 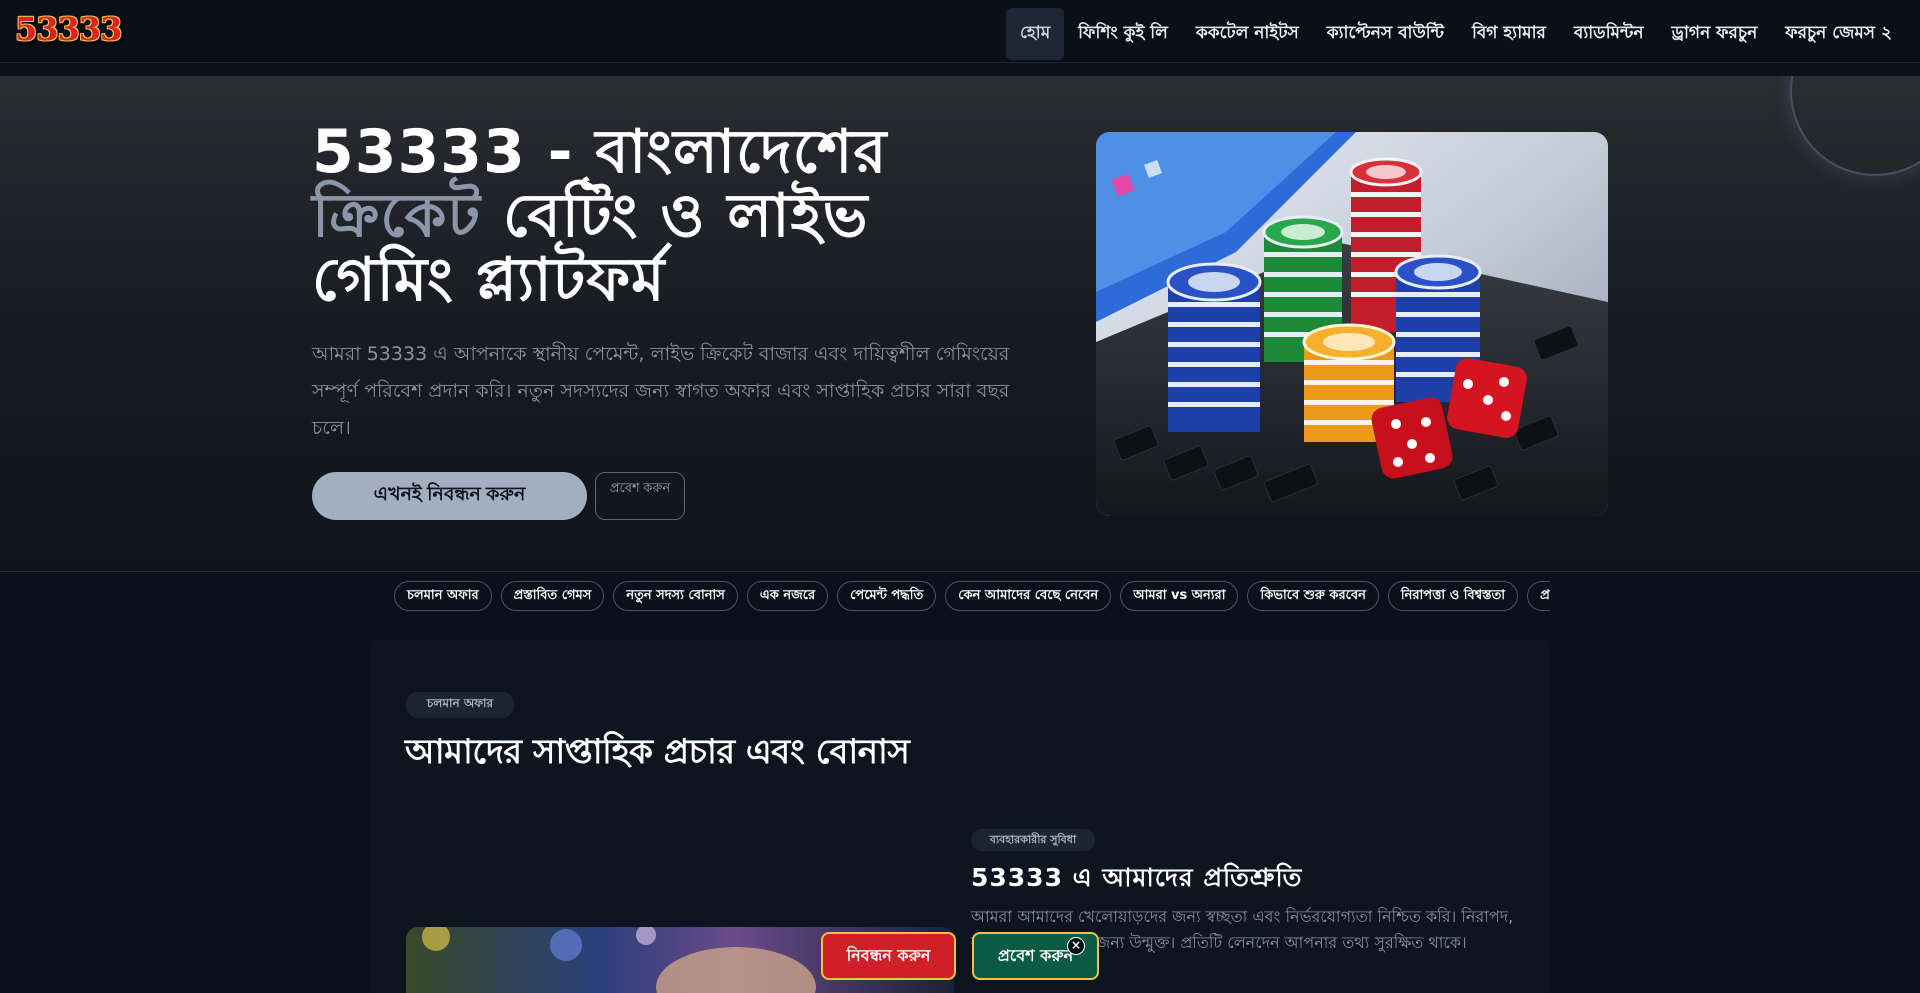 I want to click on nav-item-cocktail-nights: ককটেল নাইটস, so click(x=1247, y=34).